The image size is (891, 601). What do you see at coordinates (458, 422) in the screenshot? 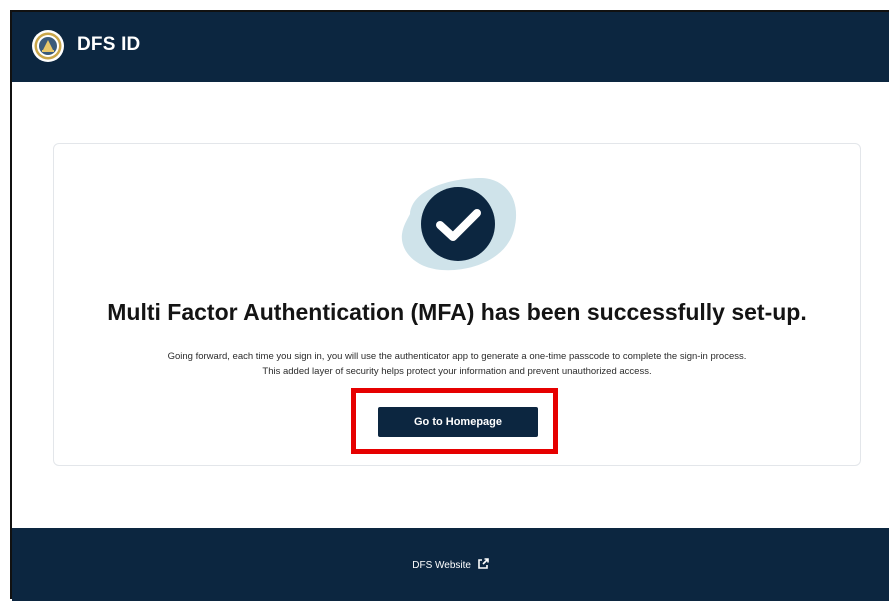
I see `go-to-homepage-button: Go to Homepage` at bounding box center [458, 422].